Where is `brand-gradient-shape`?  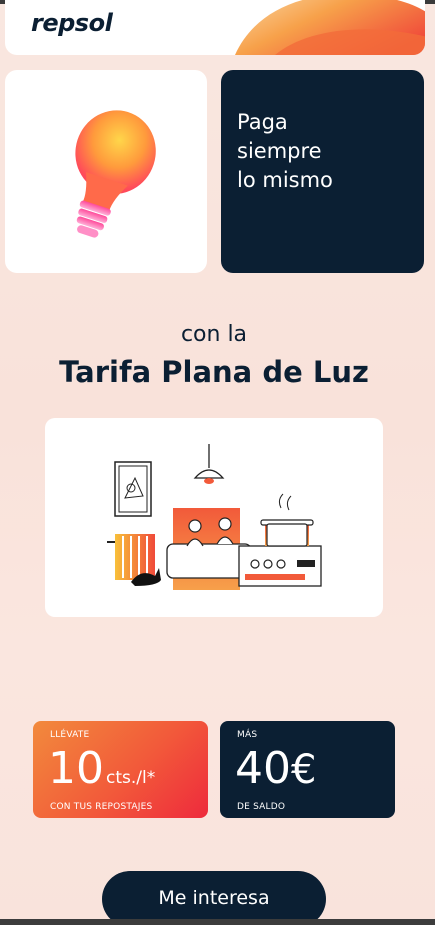
brand-gradient-shape is located at coordinates (330, 27).